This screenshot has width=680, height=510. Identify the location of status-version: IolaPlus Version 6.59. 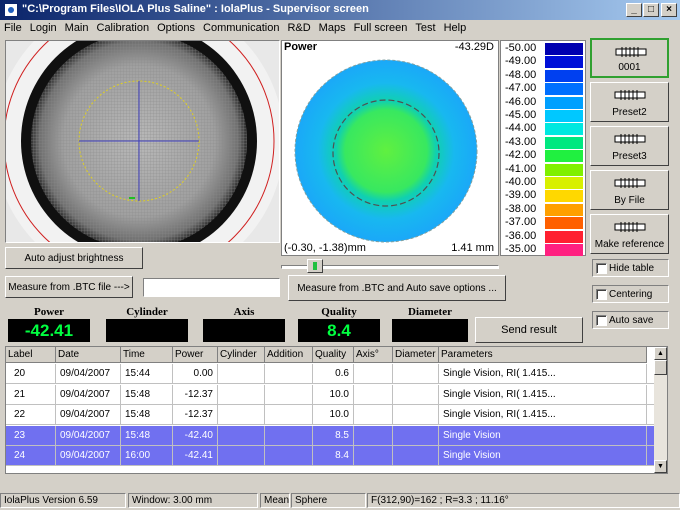
(63, 500).